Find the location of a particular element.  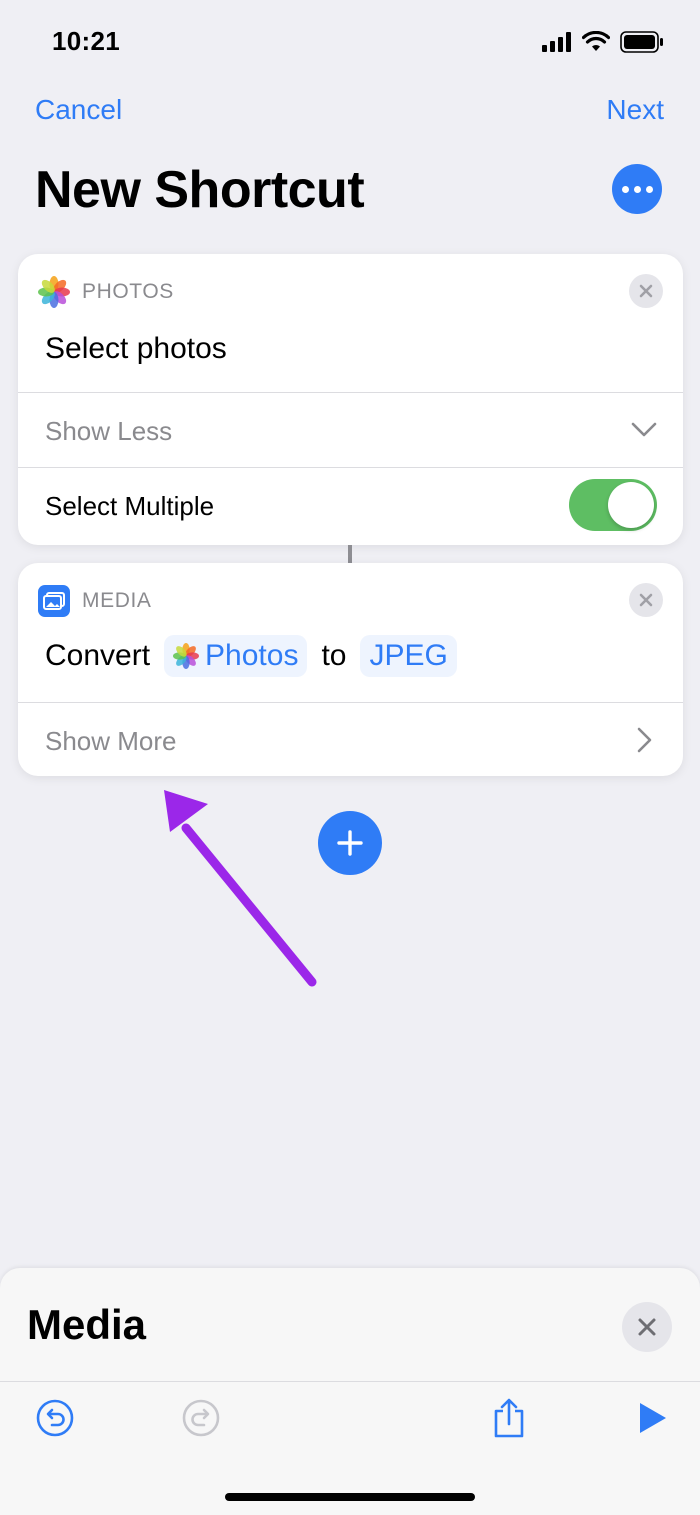

action-connector is located at coordinates (350, 554).